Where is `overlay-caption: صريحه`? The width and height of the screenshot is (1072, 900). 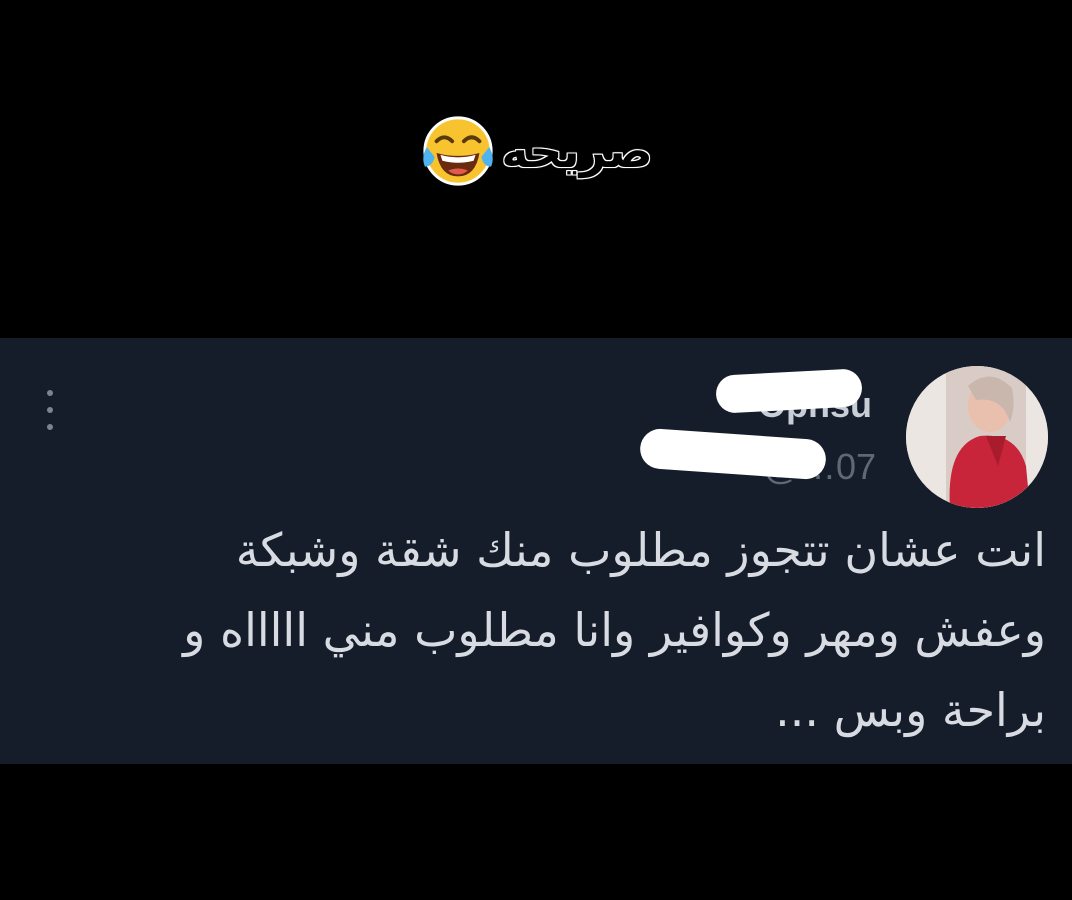
overlay-caption: صريحه is located at coordinates (536, 151).